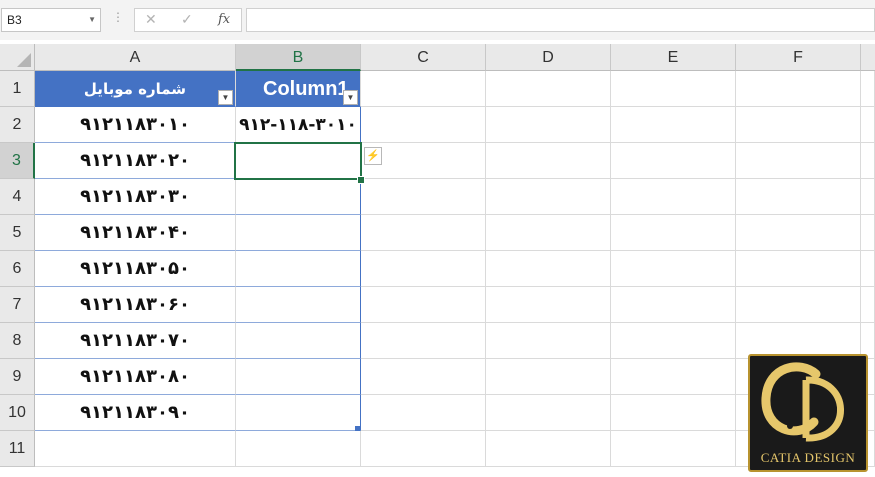  I want to click on cell-f1, so click(798, 89).